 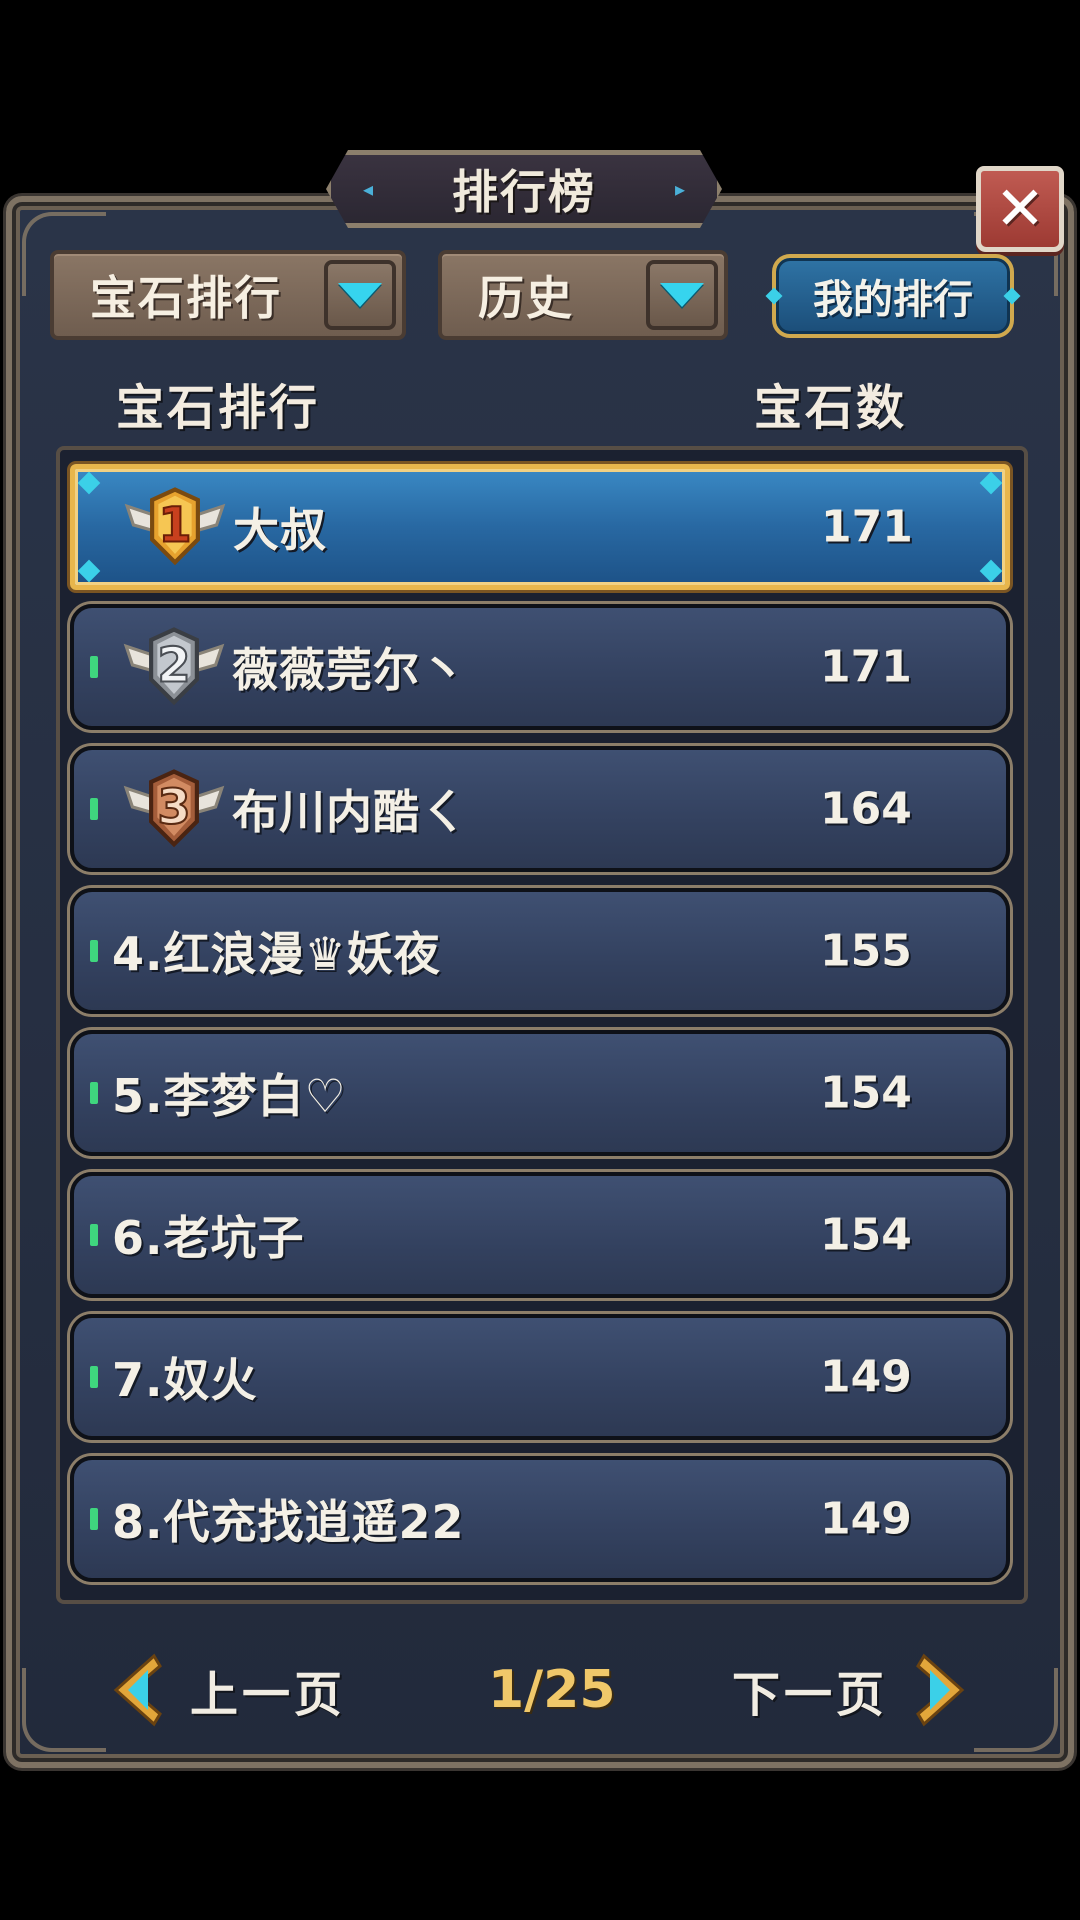 What do you see at coordinates (208, 1238) in the screenshot?
I see `player-name: 6.老坑子` at bounding box center [208, 1238].